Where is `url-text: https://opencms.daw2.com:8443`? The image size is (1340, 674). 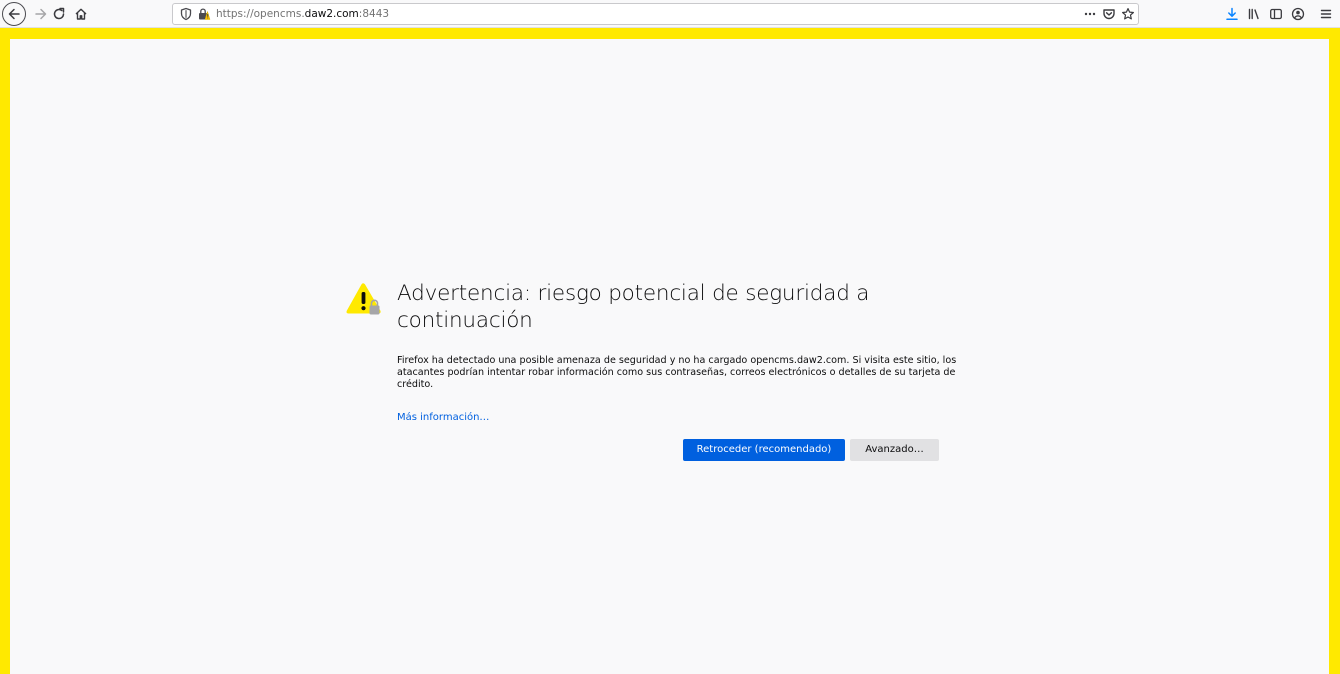 url-text: https://opencms.daw2.com:8443 is located at coordinates (302, 14).